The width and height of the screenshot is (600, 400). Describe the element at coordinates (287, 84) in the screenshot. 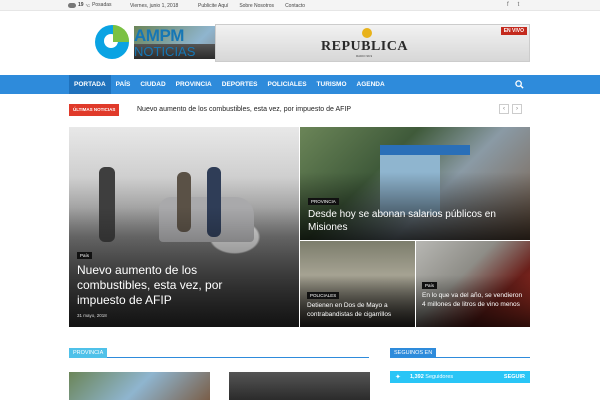

I see `nav-item-policiales: POLICIALES` at that location.